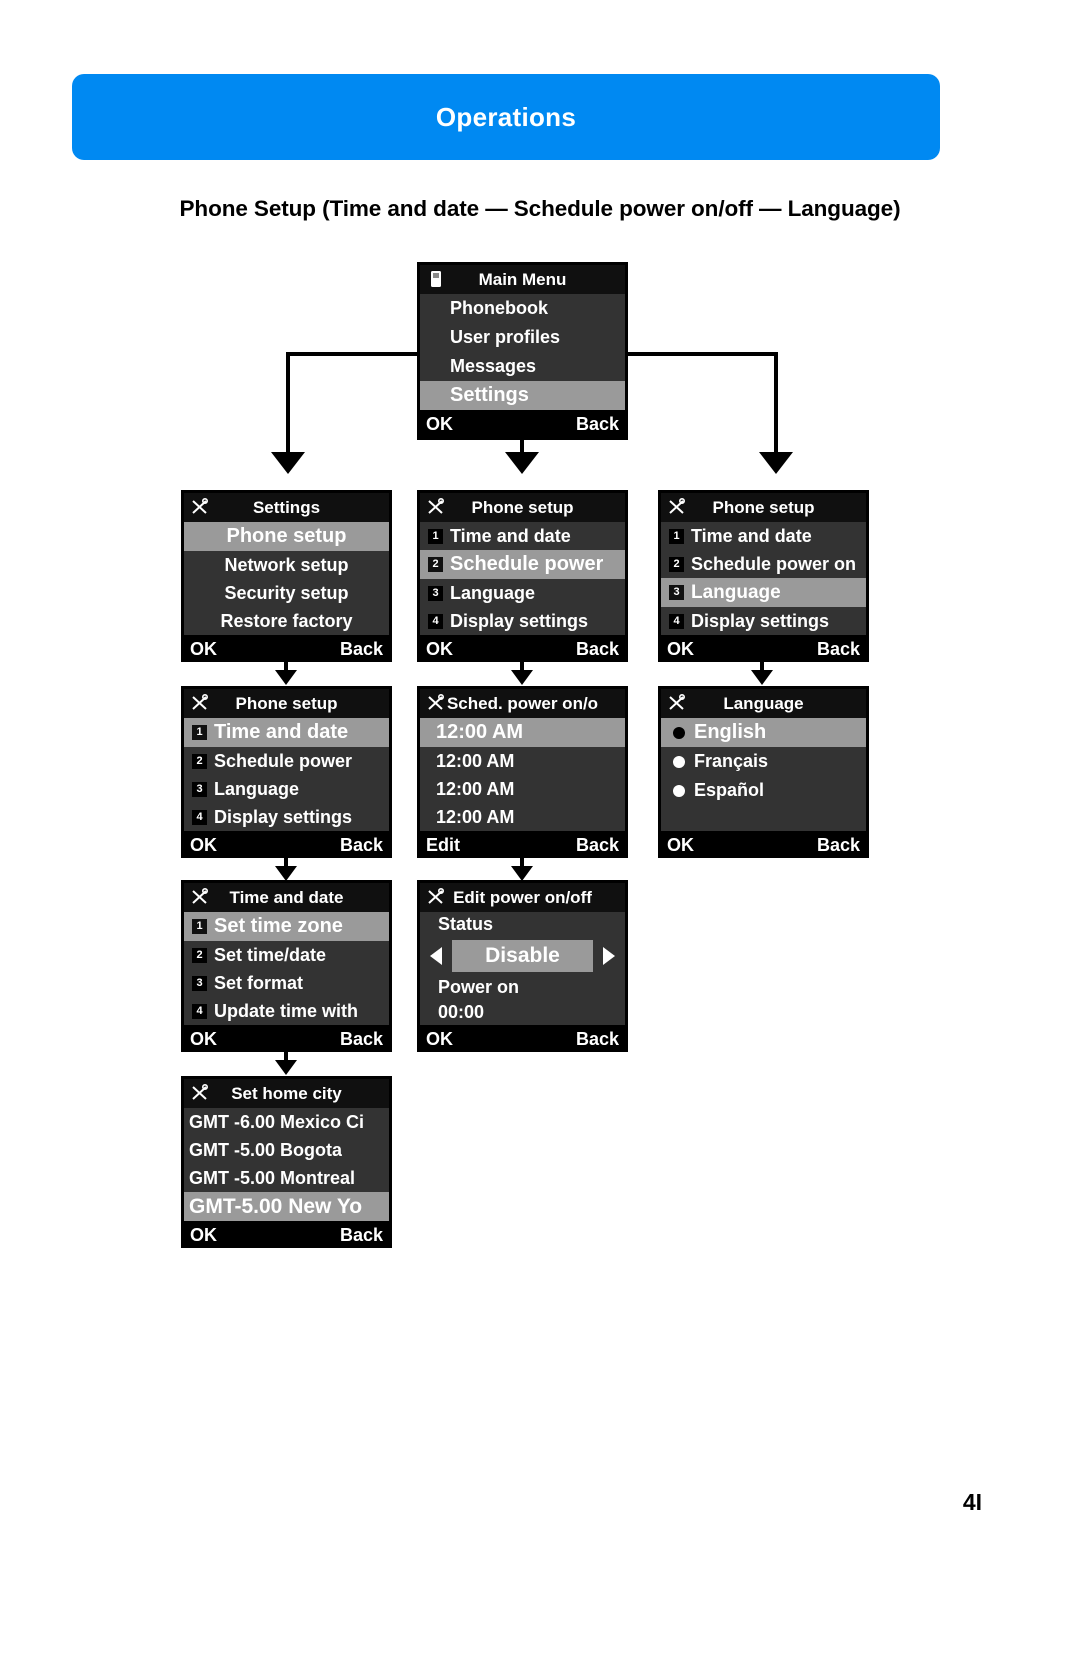 This screenshot has height=1669, width=1080. I want to click on list-item-label: Display settings, so click(283, 817).